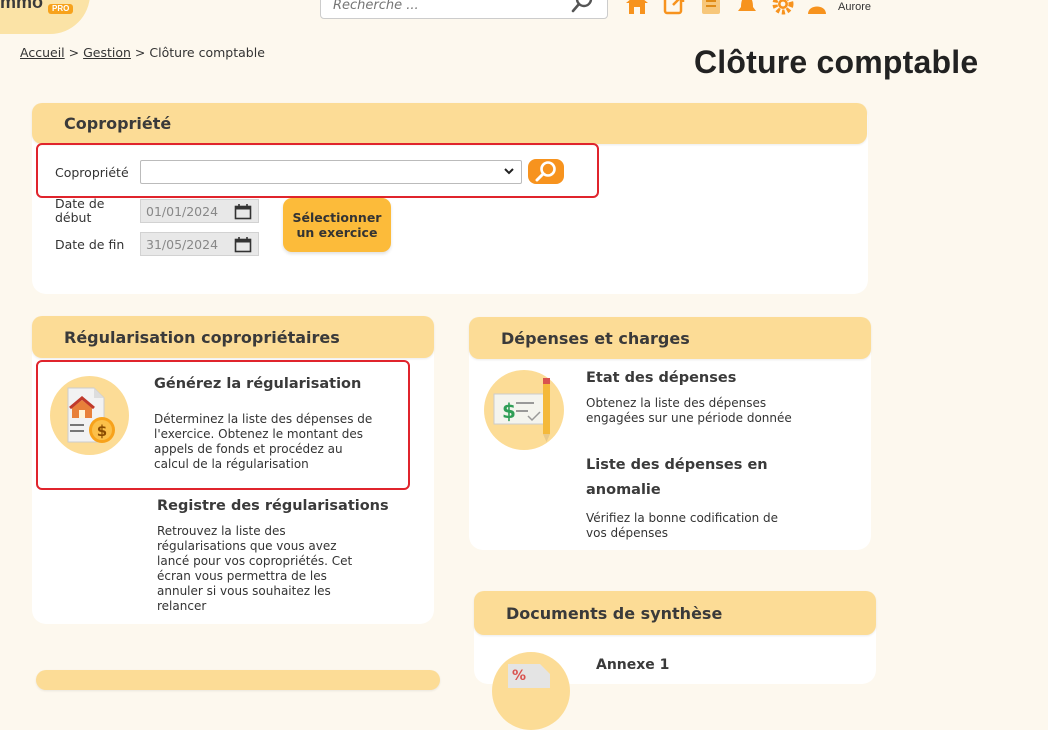  Describe the element at coordinates (595, 338) in the screenshot. I see `depenses-card-title: Dépenses et charges` at that location.